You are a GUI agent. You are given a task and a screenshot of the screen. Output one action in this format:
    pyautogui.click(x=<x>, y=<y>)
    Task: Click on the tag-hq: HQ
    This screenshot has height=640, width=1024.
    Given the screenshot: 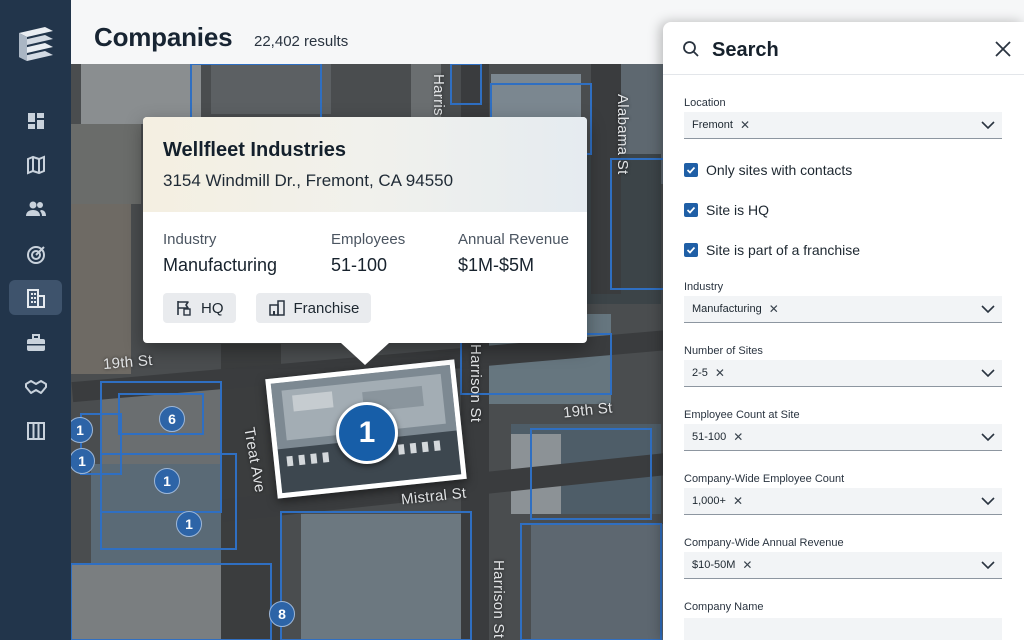 What is the action you would take?
    pyautogui.click(x=199, y=308)
    